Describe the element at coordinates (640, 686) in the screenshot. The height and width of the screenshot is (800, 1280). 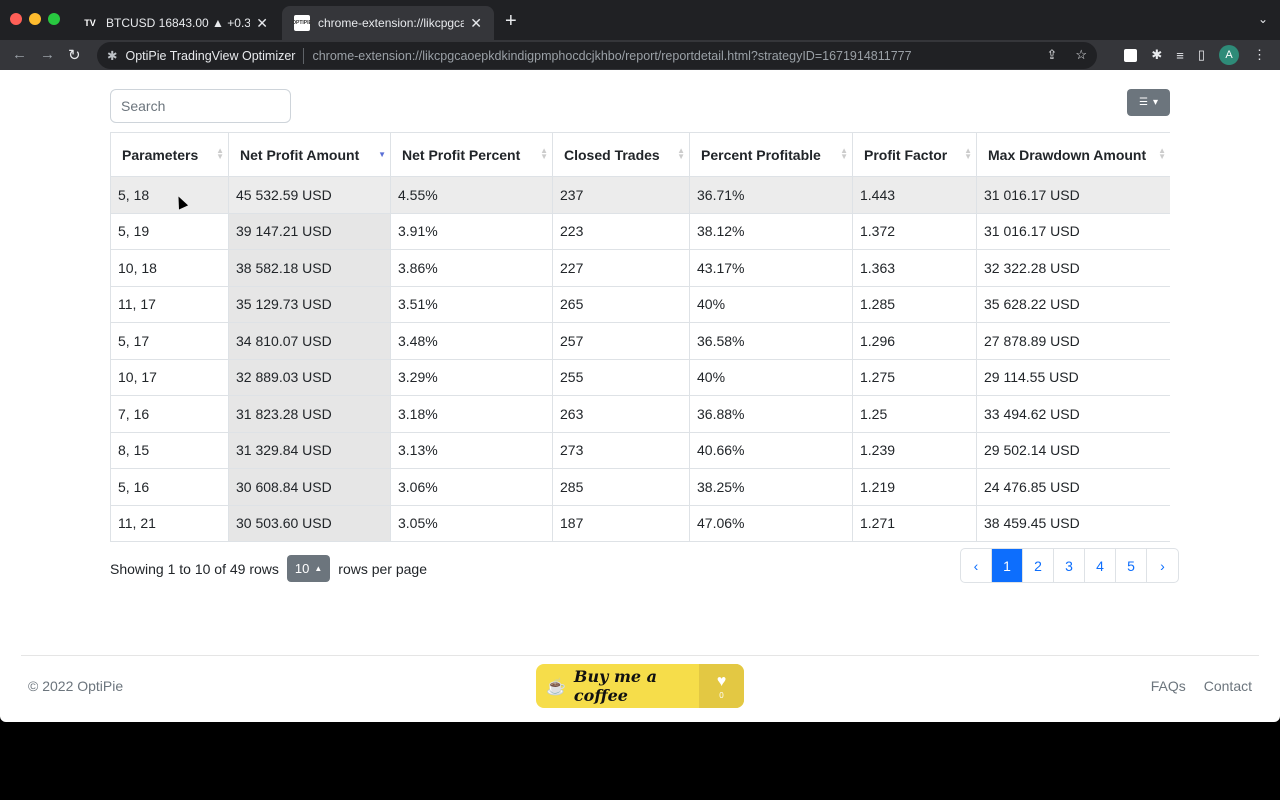
I see `buy-me-a-coffee-button: ☕ Buy me a coffee ♥ 0` at that location.